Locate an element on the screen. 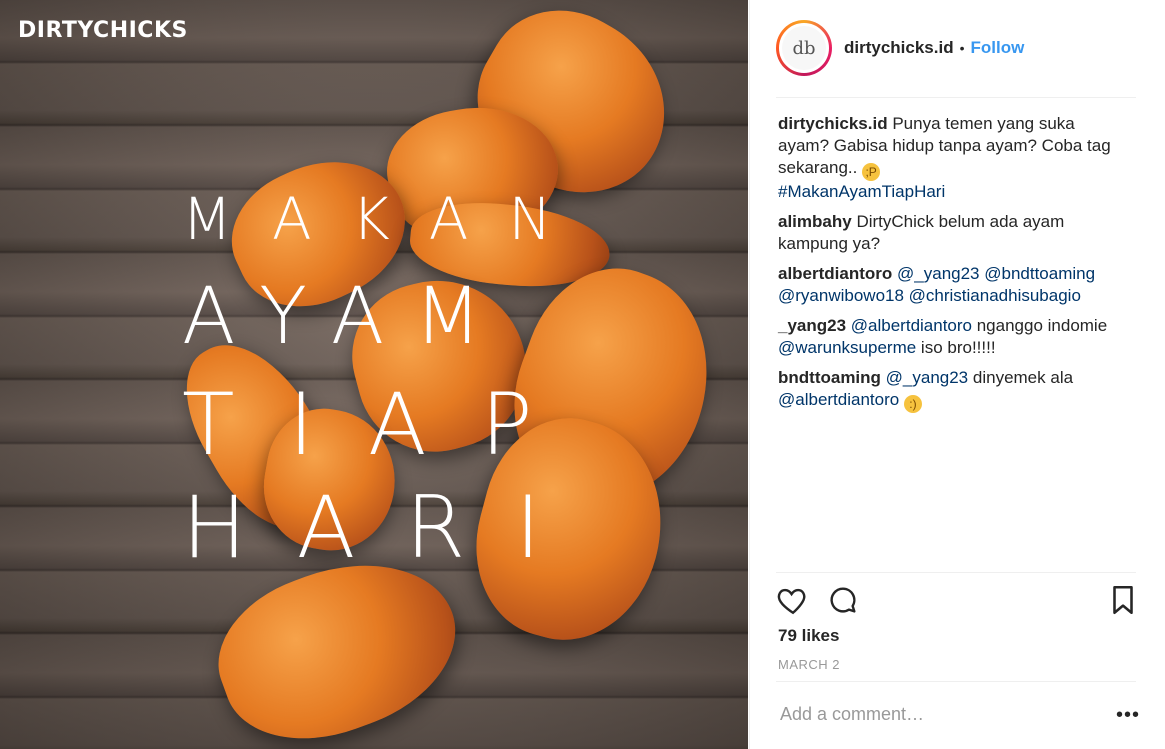 This screenshot has width=1165, height=749. post-date: MARCH 2 is located at coordinates (809, 664).